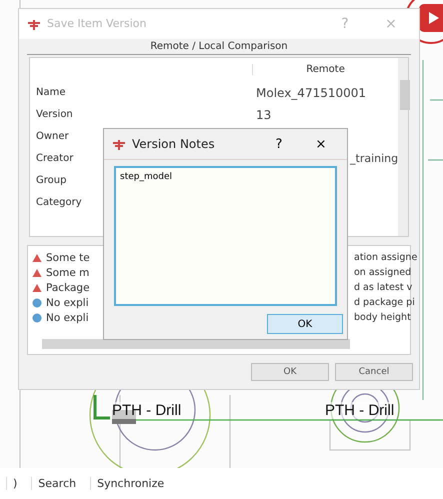  Describe the element at coordinates (382, 317) in the screenshot. I see `message-text: body height` at that location.